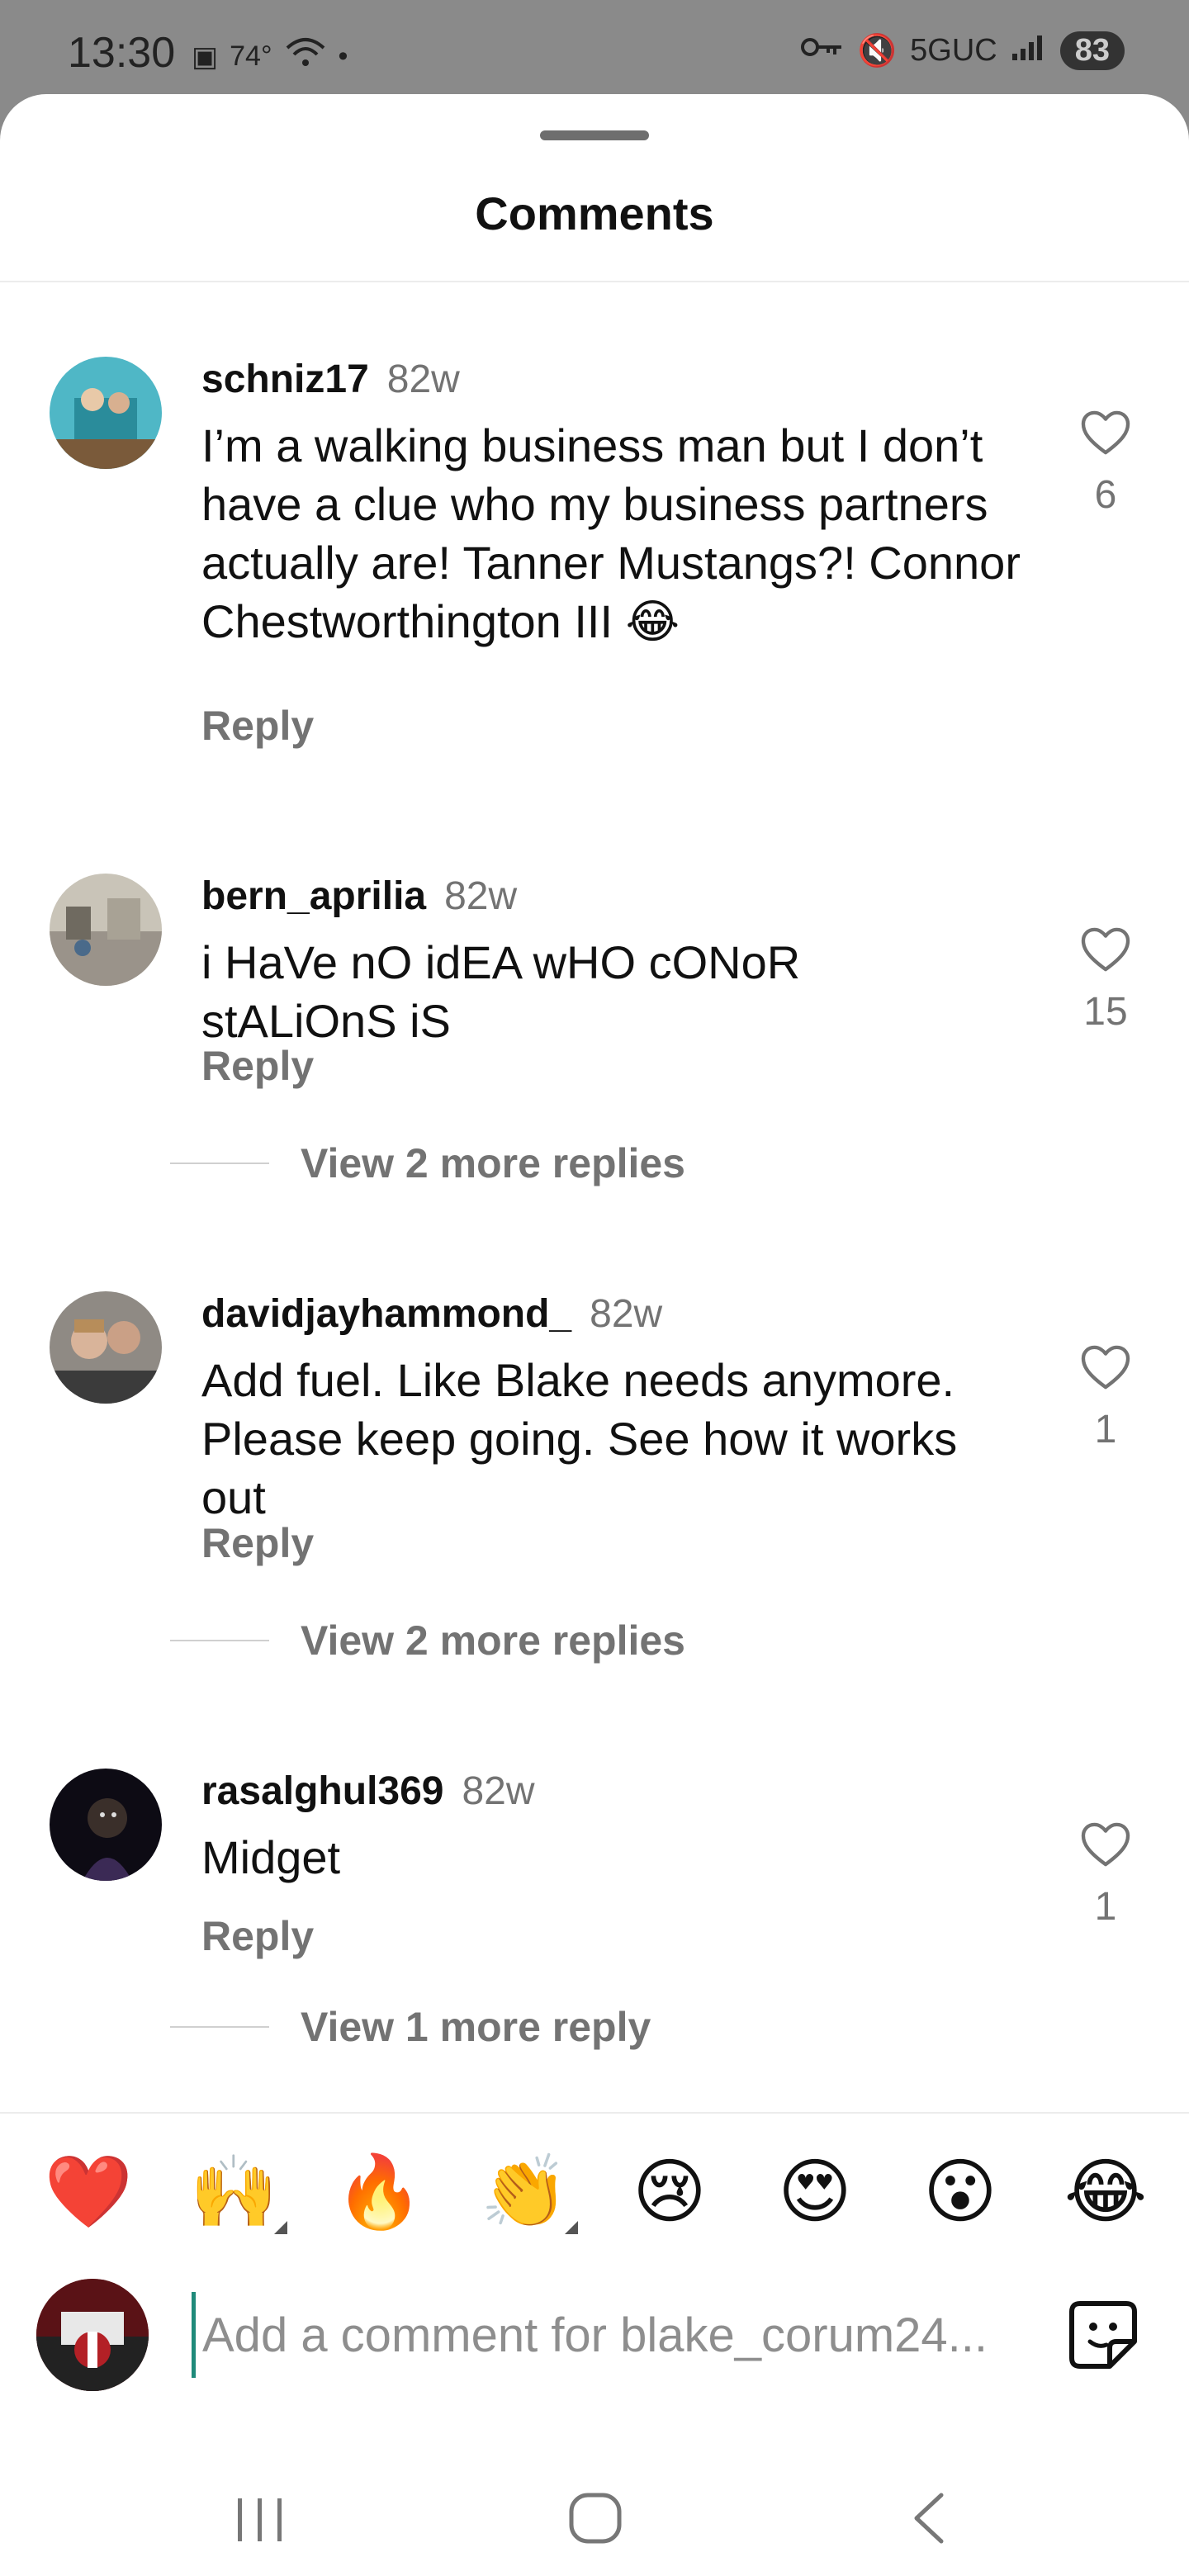 The image size is (1189, 2576). I want to click on comment-text: Midget, so click(271, 1857).